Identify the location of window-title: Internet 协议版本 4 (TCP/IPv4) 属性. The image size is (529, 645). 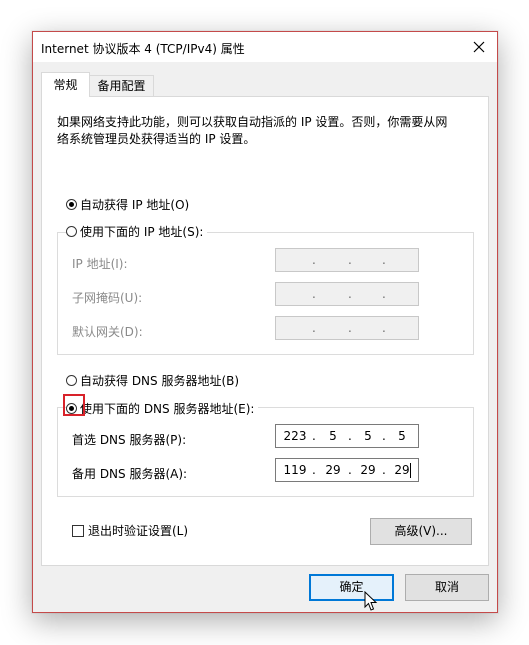
(143, 49).